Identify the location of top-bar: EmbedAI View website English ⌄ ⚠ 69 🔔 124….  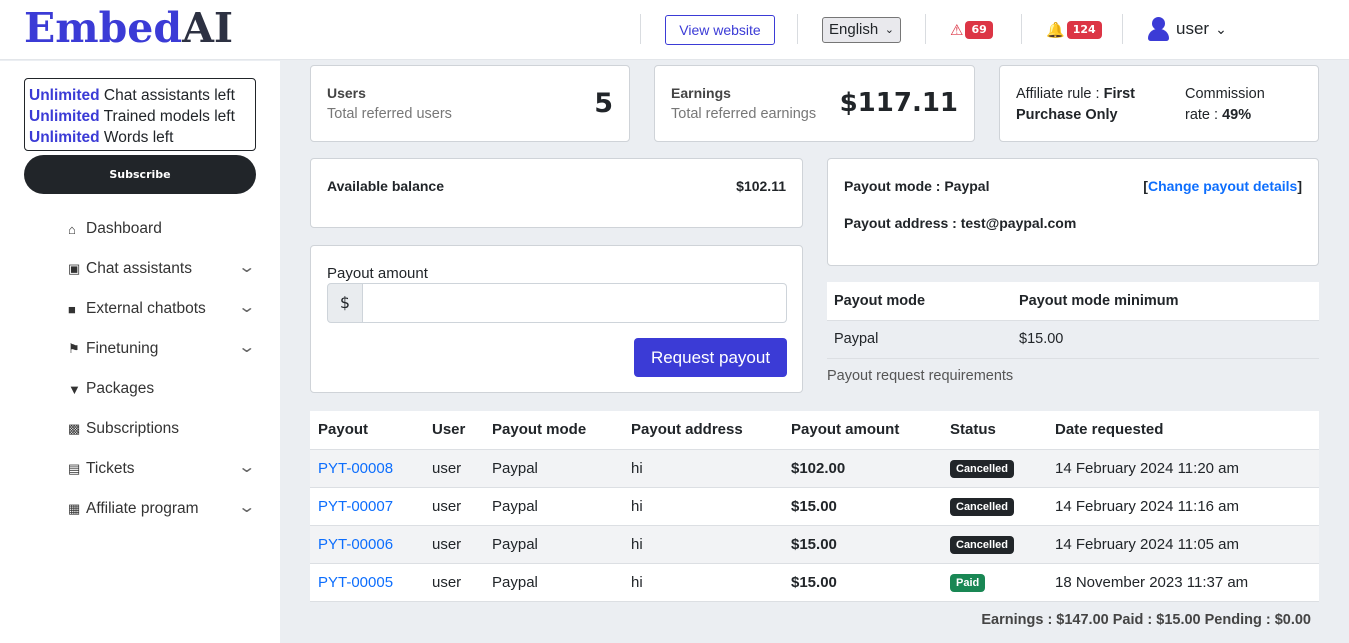
(674, 30).